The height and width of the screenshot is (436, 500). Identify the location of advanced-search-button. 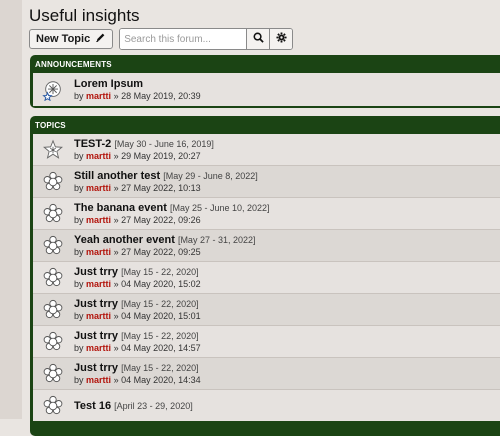
(281, 39).